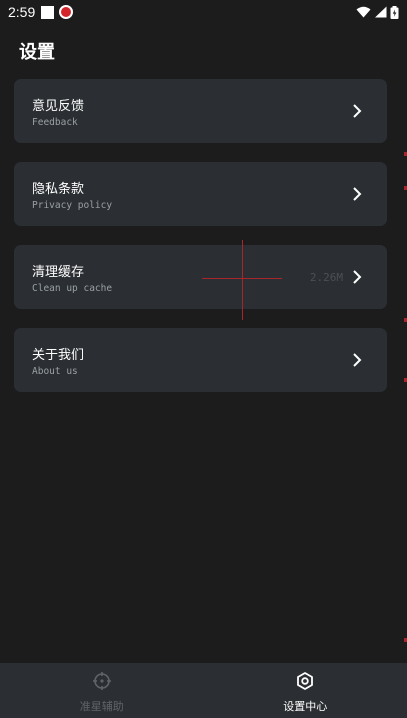  What do you see at coordinates (58, 272) in the screenshot?
I see `item-title: 清理缓存` at bounding box center [58, 272].